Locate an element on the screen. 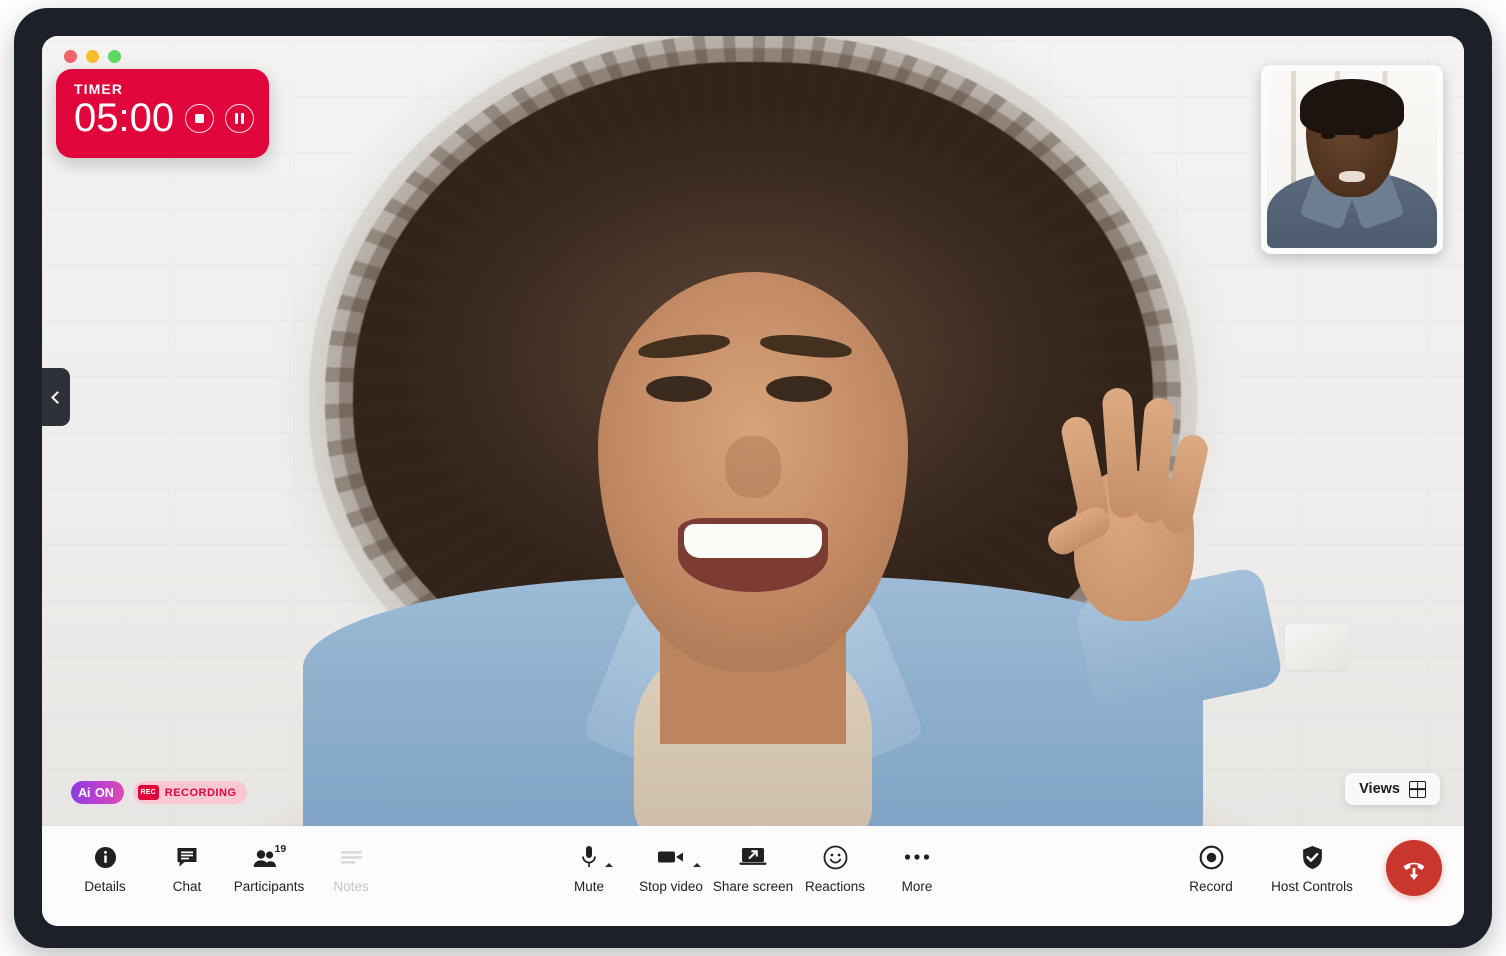 This screenshot has height=956, width=1506. video-camera-icon is located at coordinates (679, 857).